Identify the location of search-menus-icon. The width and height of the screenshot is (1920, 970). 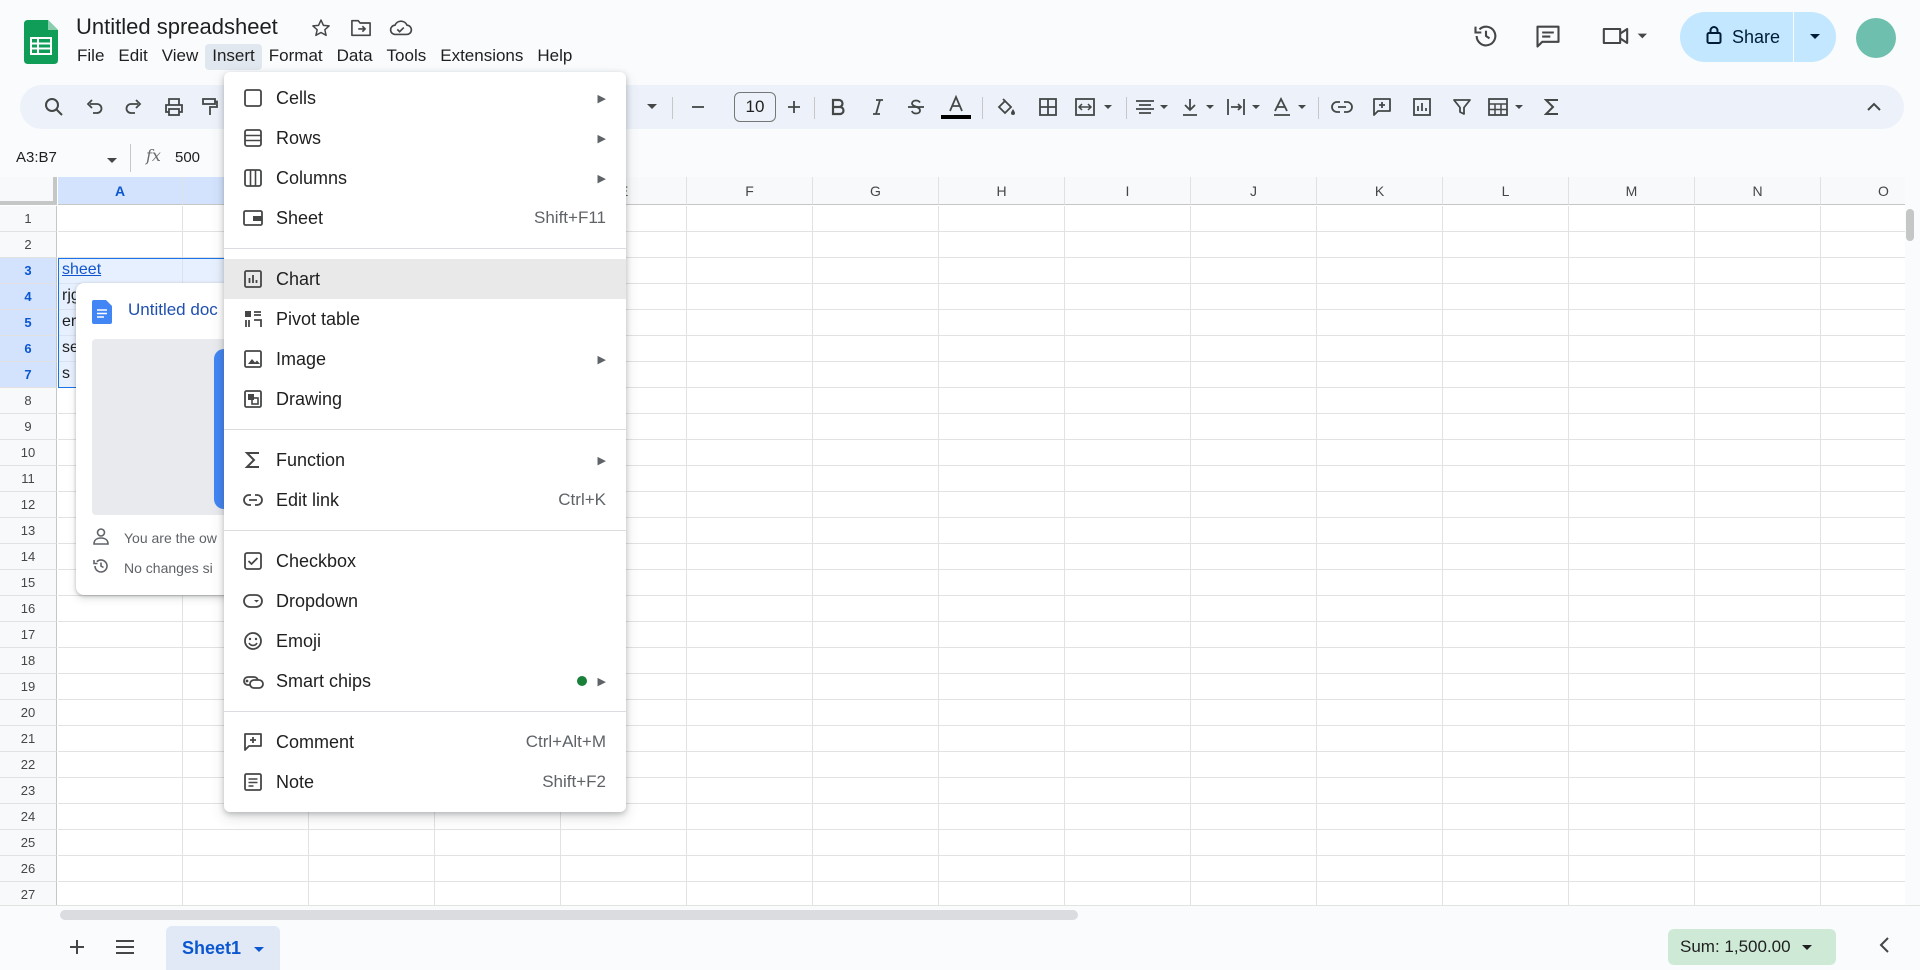
(54, 107).